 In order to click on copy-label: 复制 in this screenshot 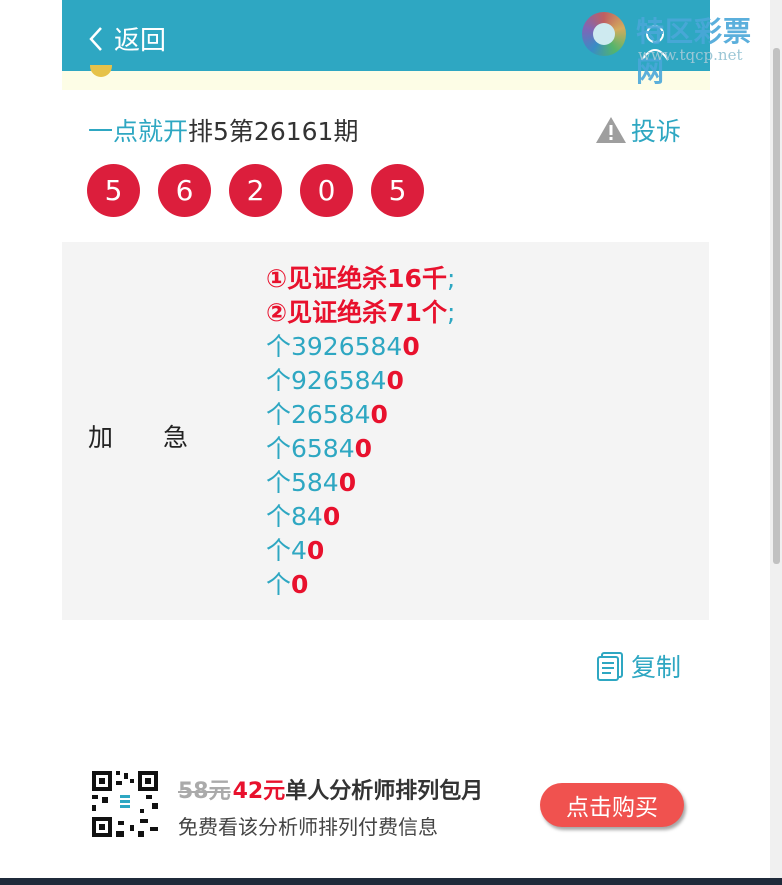, I will do `click(656, 667)`.